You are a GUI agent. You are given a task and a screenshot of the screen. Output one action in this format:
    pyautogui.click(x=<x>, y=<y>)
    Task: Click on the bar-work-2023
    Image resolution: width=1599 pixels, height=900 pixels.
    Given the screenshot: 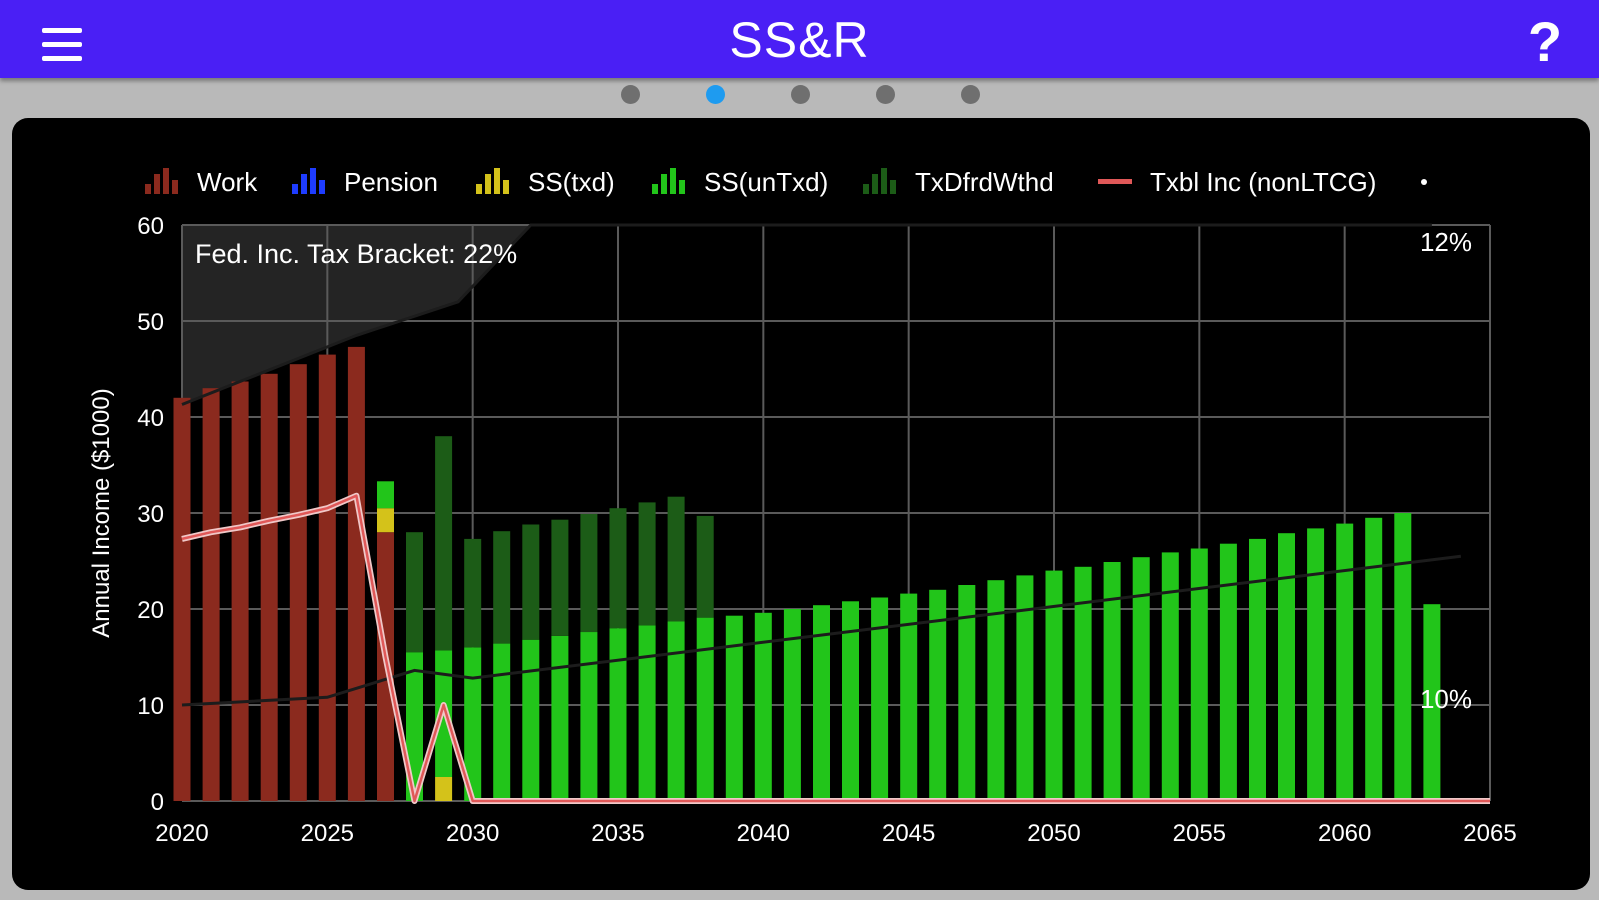 What is the action you would take?
    pyautogui.click(x=269, y=587)
    